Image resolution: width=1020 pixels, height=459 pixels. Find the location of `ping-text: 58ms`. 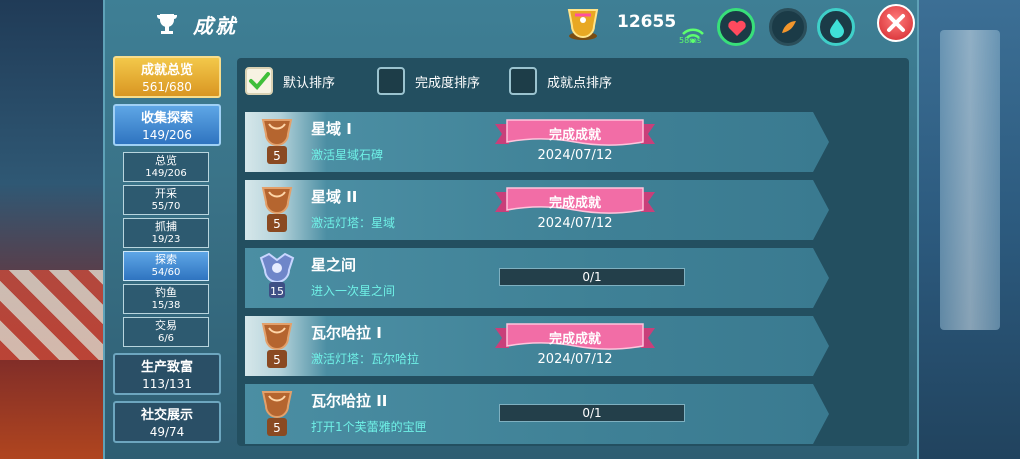

ping-text: 58ms is located at coordinates (690, 40).